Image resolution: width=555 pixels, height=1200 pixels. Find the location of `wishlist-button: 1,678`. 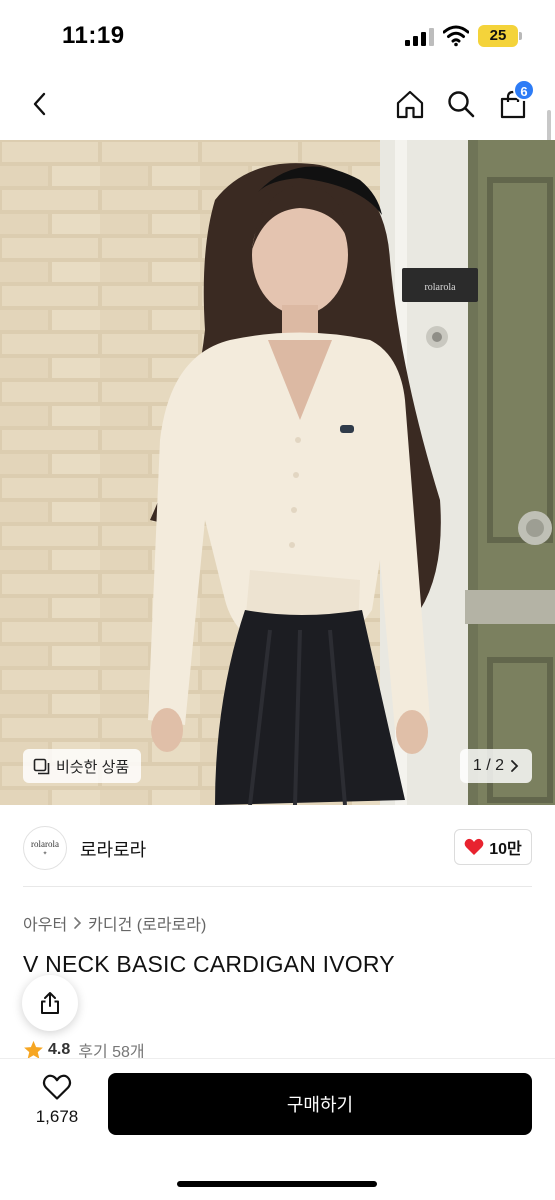

wishlist-button: 1,678 is located at coordinates (57, 1105).